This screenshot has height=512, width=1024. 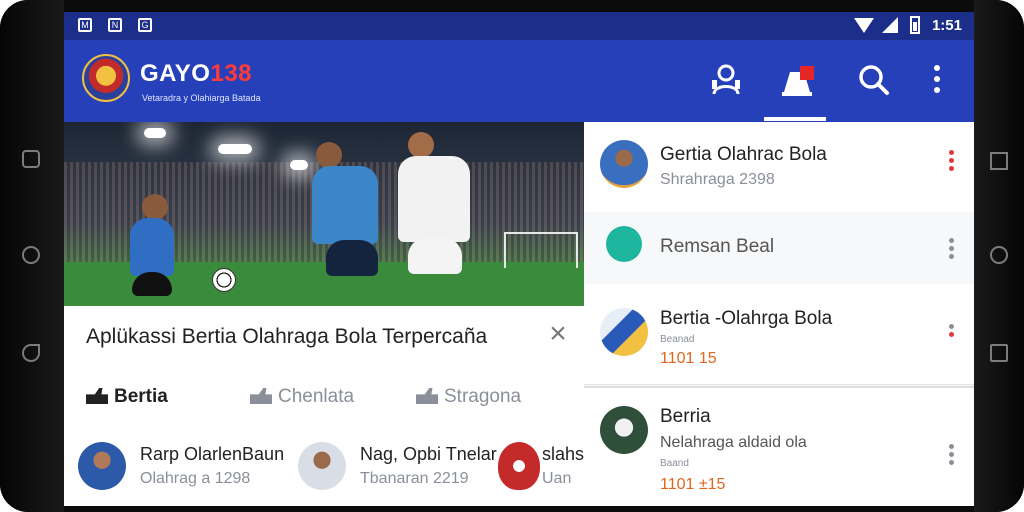 What do you see at coordinates (428, 454) in the screenshot?
I see `news-title: Nag, Opbi Tnelar` at bounding box center [428, 454].